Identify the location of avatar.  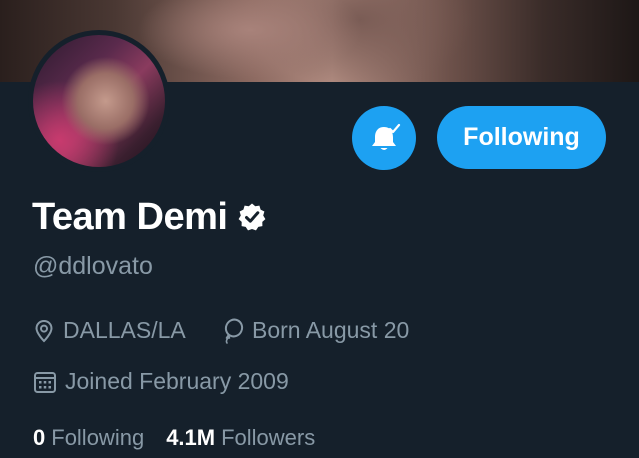
(99, 101).